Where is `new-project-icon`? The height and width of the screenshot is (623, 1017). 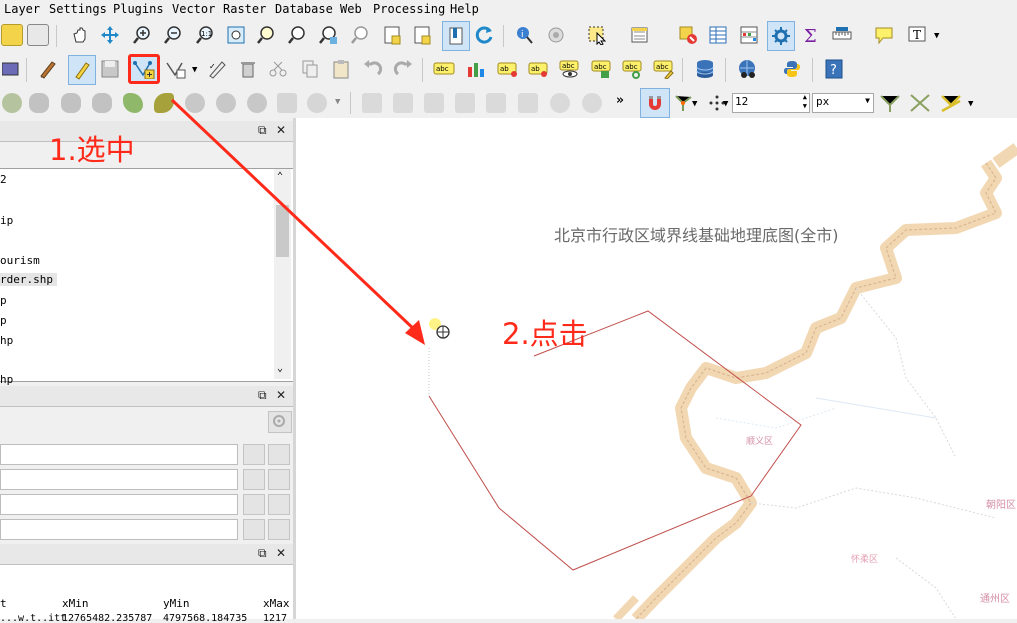 new-project-icon is located at coordinates (12, 35).